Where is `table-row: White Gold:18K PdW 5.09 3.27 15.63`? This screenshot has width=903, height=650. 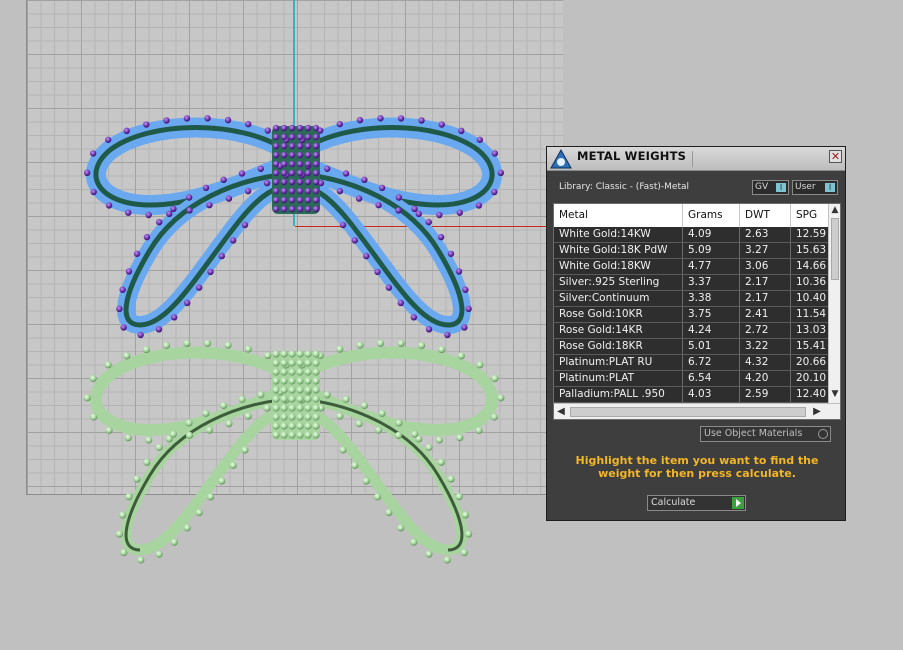
table-row: White Gold:18K PdW 5.09 3.27 15.63 is located at coordinates (691, 251).